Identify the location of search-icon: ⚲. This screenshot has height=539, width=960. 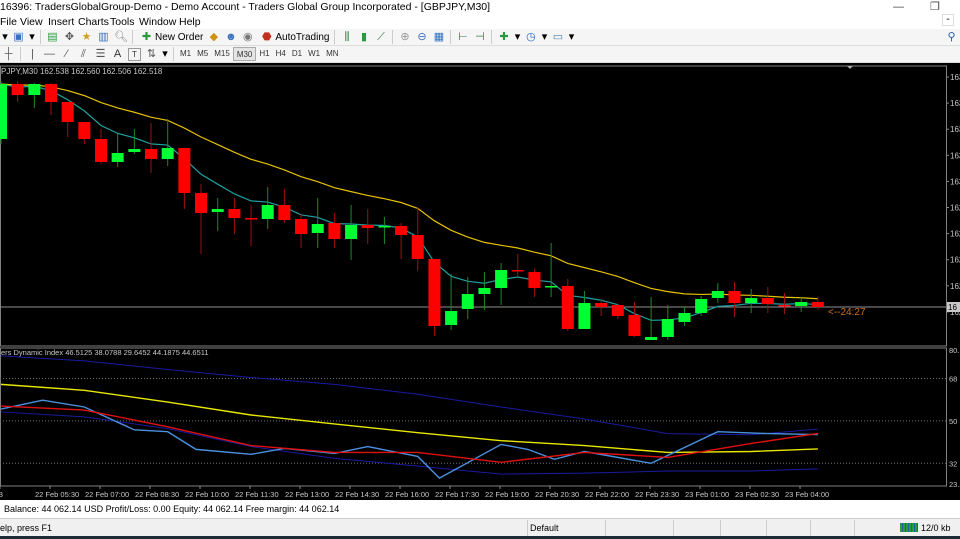
(951, 37).